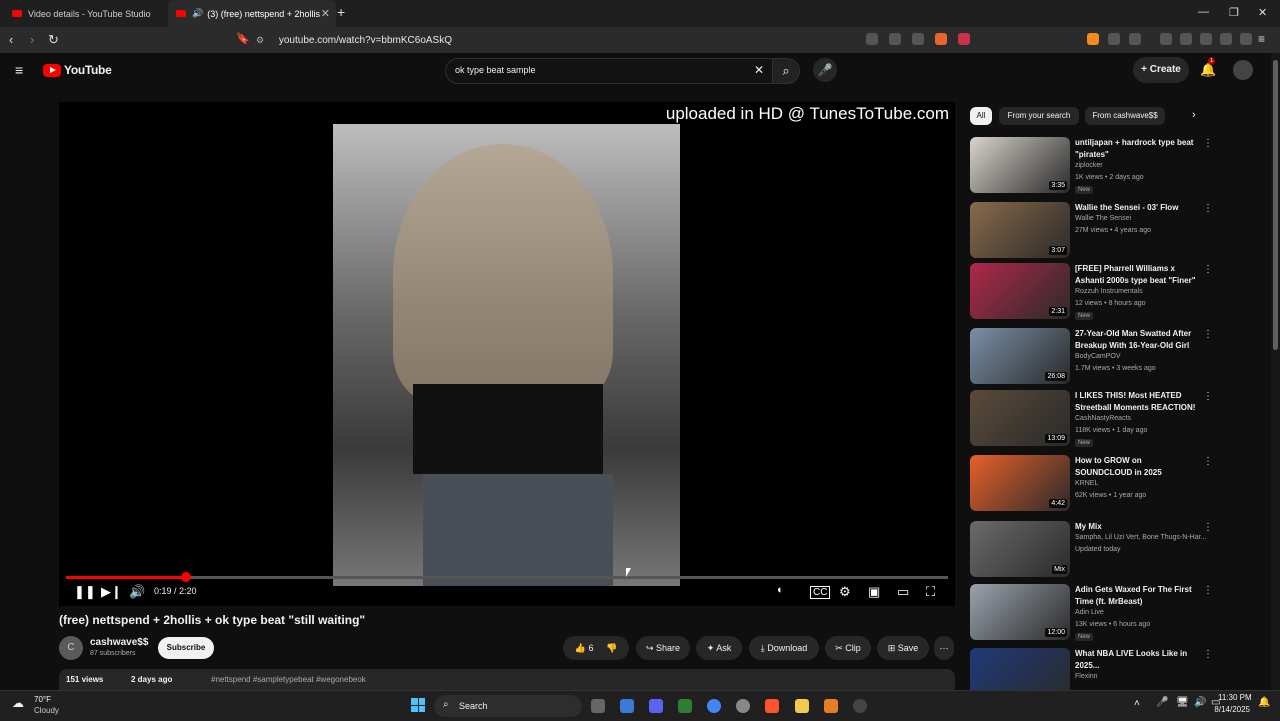 The height and width of the screenshot is (721, 1280). What do you see at coordinates (1194, 115) in the screenshot?
I see `chips-next-icon: ›` at bounding box center [1194, 115].